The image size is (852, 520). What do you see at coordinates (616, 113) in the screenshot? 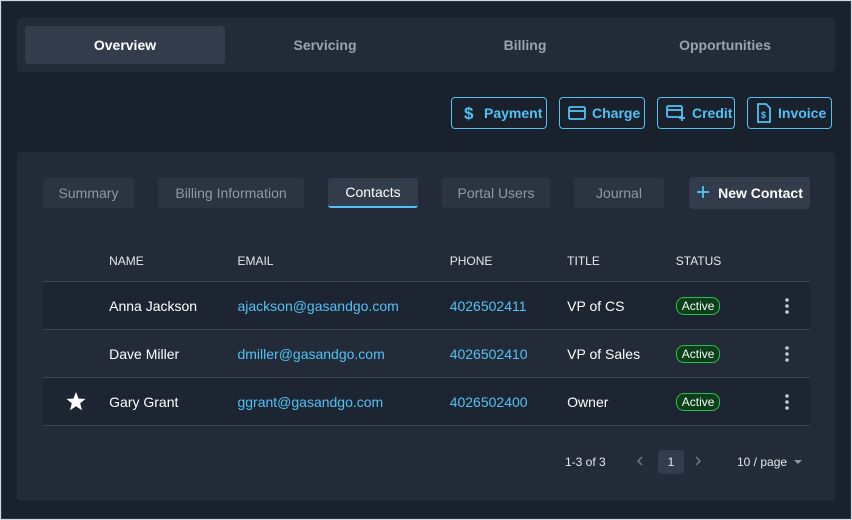
I see `charge-label: Charge` at bounding box center [616, 113].